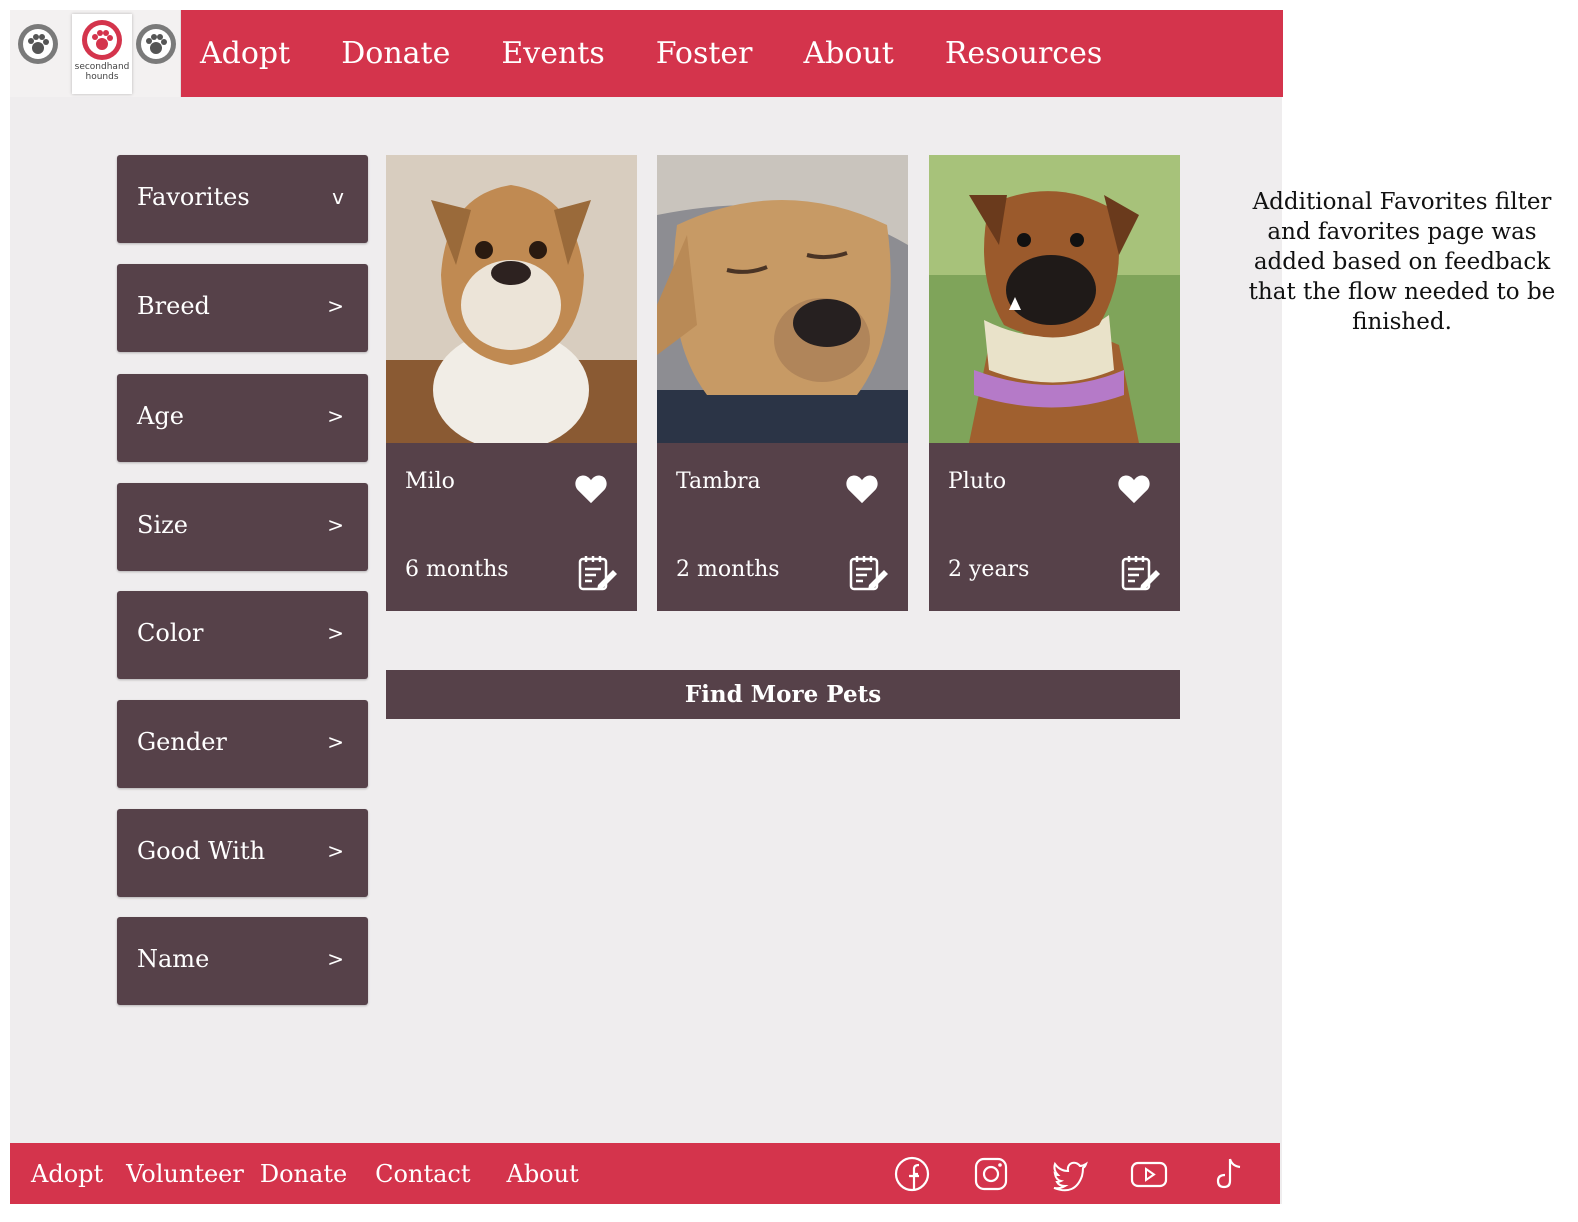 Image resolution: width=1578 pixels, height=1222 pixels. Describe the element at coordinates (102, 40) in the screenshot. I see `paw-logo-icon` at that location.